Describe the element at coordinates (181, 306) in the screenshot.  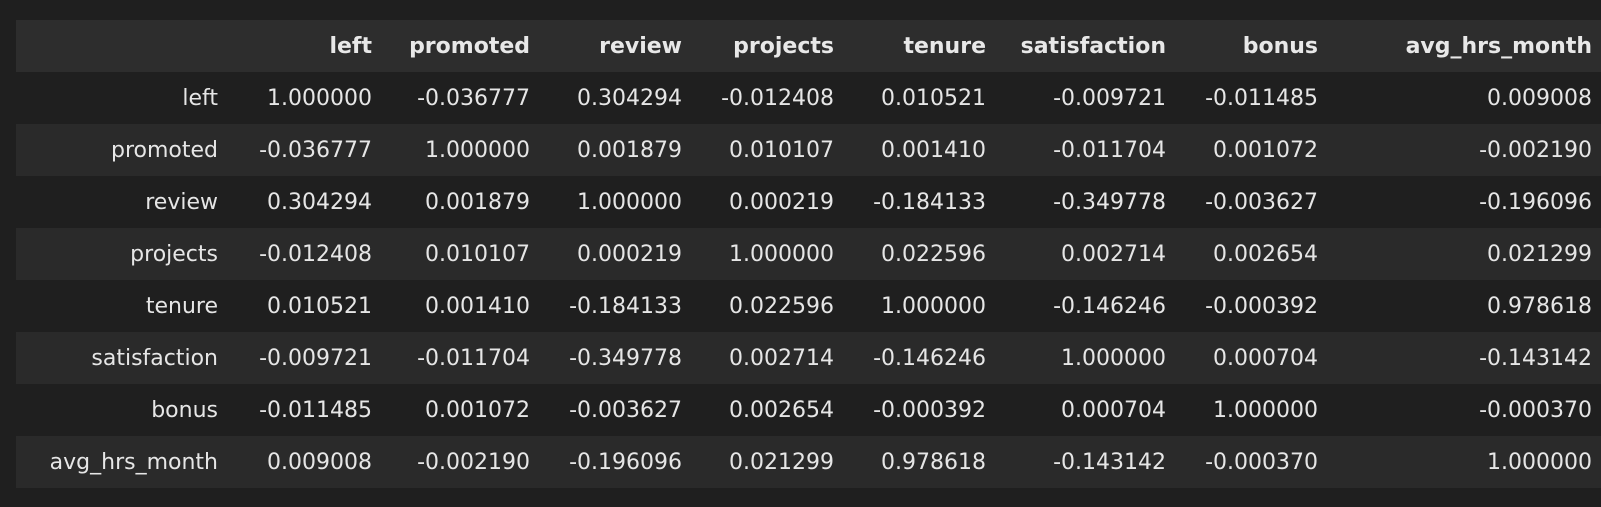
I see `row-index-label: tenure` at that location.